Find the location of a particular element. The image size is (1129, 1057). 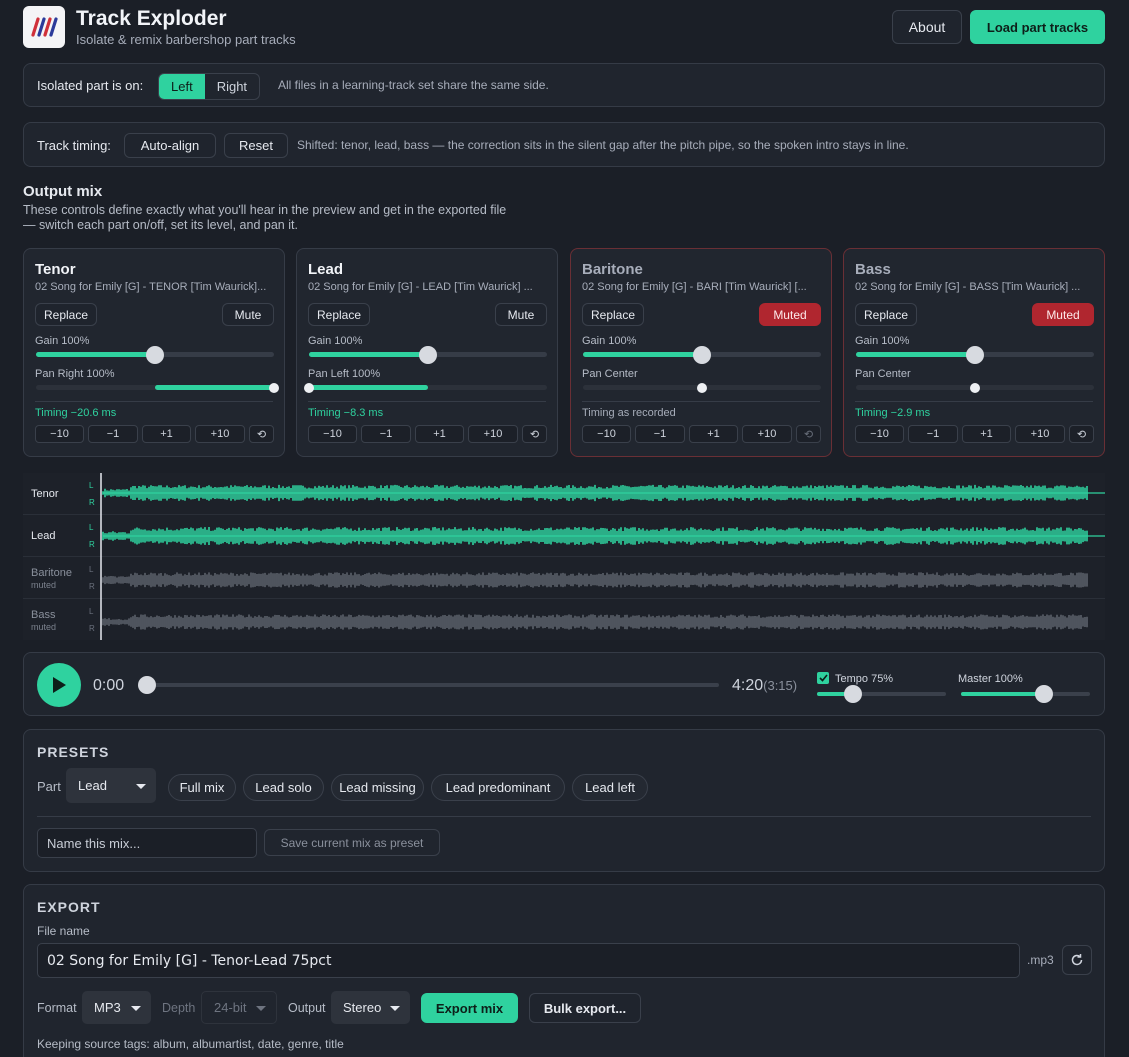

preset-button-lead-missing: Lead missing is located at coordinates (377, 787).